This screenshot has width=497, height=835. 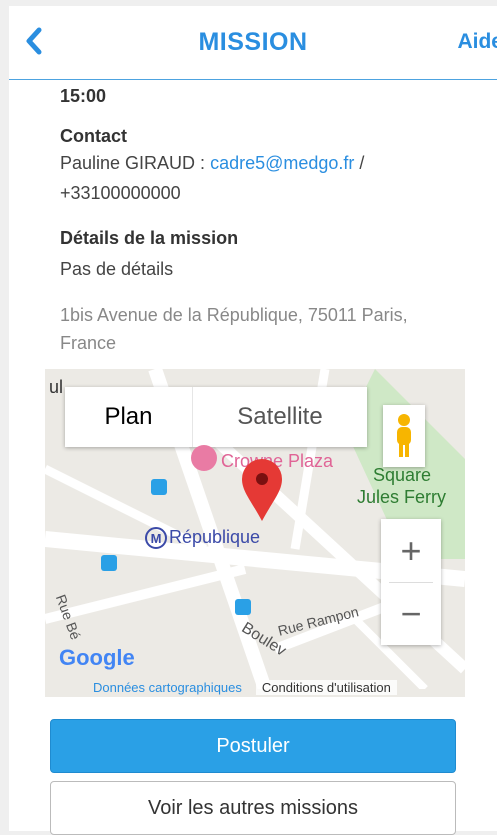 I want to click on zoom-in-button: +, so click(x=411, y=550).